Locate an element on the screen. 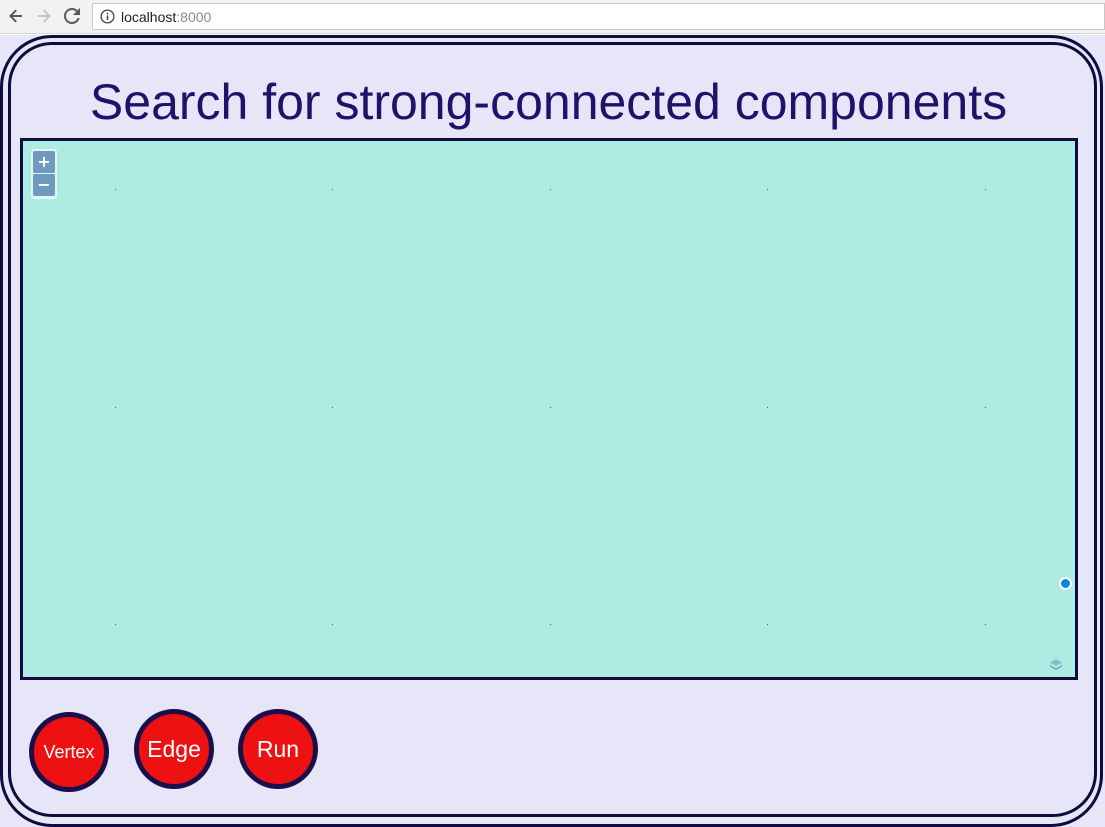 Image resolution: width=1105 pixels, height=827 pixels. page-title: Search for strong-connected components is located at coordinates (548, 102).